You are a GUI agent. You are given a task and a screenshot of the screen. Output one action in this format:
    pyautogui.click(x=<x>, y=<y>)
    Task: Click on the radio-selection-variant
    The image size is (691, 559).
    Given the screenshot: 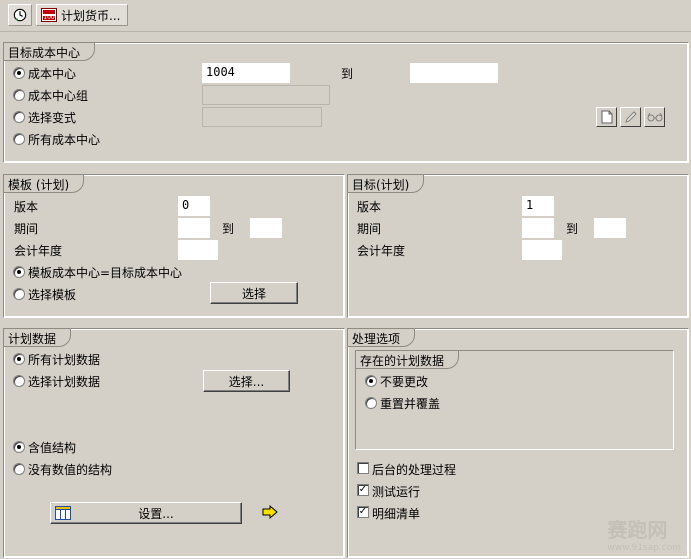 What is the action you would take?
    pyautogui.click(x=19, y=117)
    